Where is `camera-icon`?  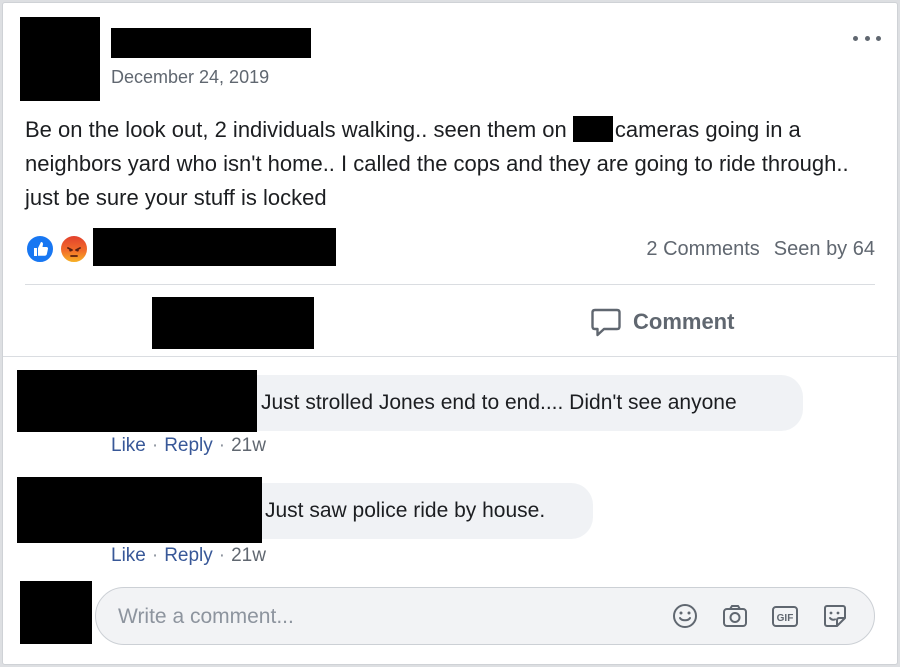
camera-icon is located at coordinates (735, 616).